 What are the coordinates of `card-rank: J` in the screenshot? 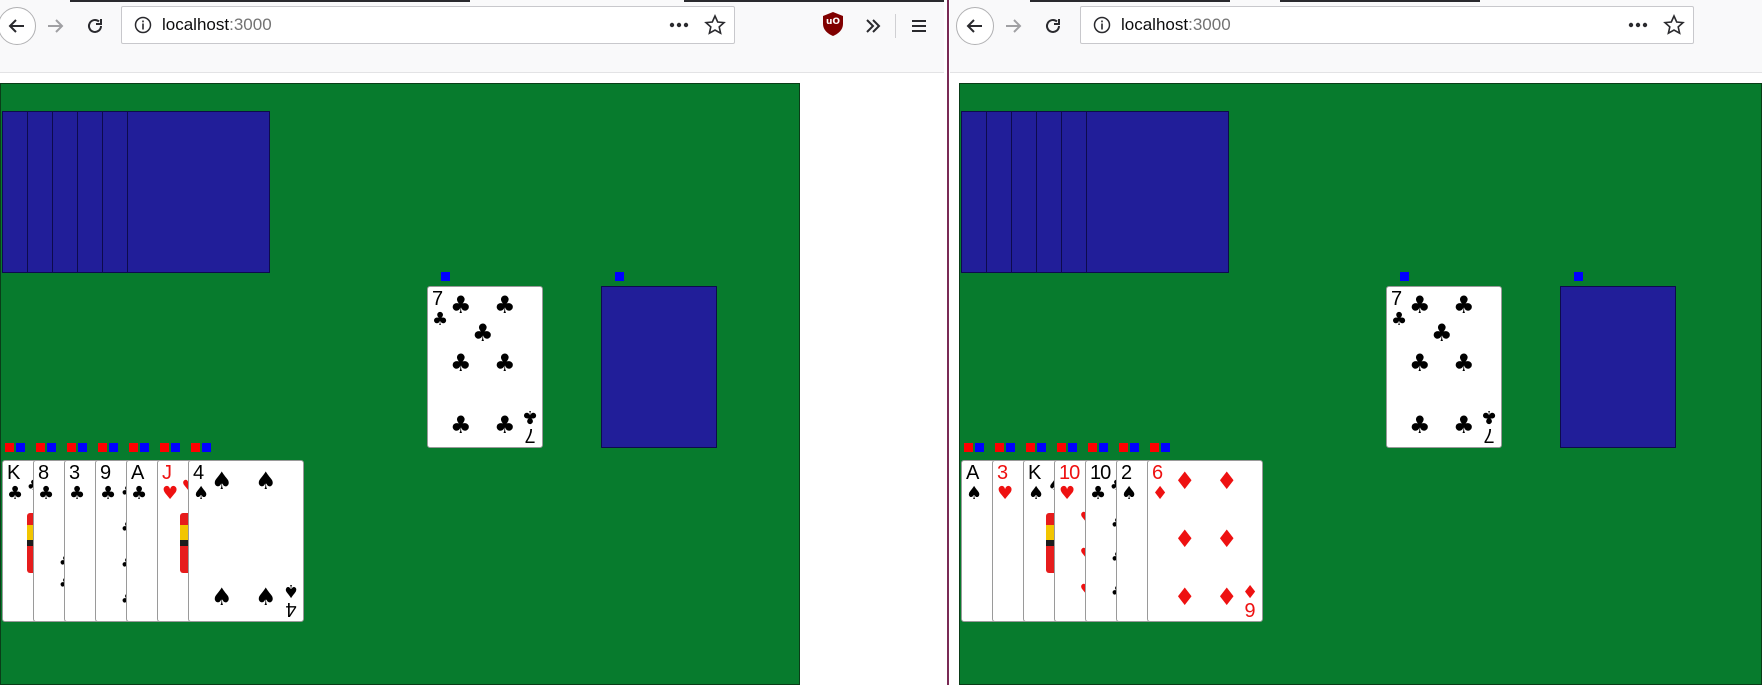 It's located at (167, 473).